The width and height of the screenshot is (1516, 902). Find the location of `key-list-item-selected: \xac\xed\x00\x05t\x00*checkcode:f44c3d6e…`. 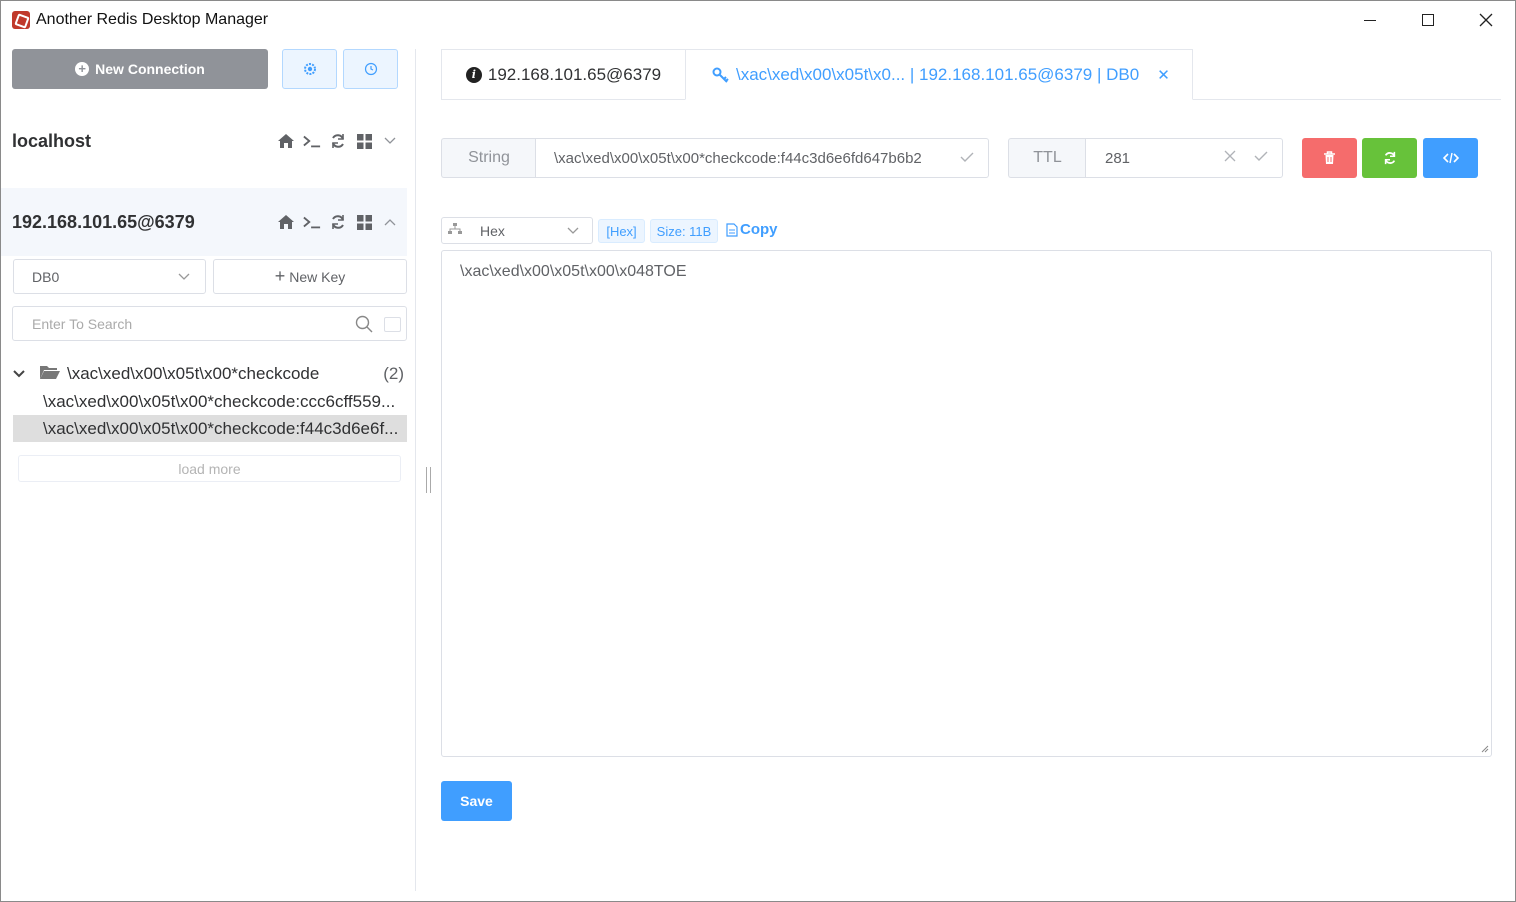

key-list-item-selected: \xac\xed\x00\x05t\x00*checkcode:f44c3d6e… is located at coordinates (210, 428).